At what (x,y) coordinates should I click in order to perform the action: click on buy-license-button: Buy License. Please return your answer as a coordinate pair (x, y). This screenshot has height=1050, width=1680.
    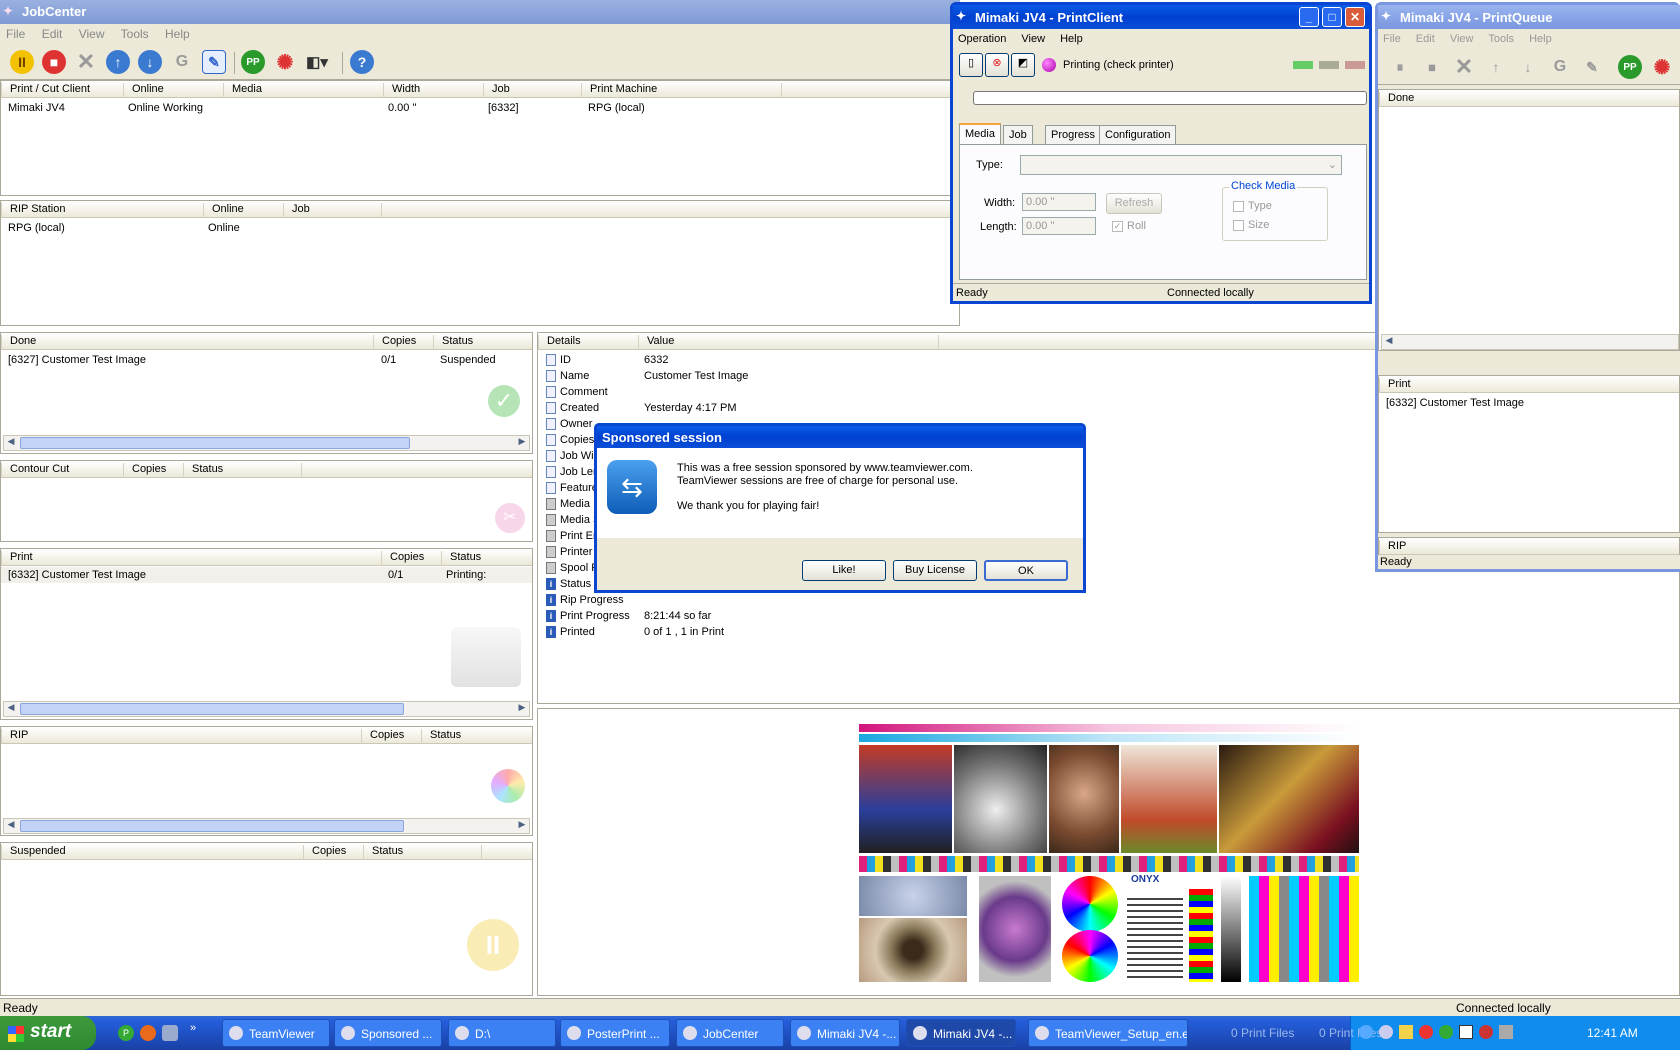
    Looking at the image, I should click on (935, 570).